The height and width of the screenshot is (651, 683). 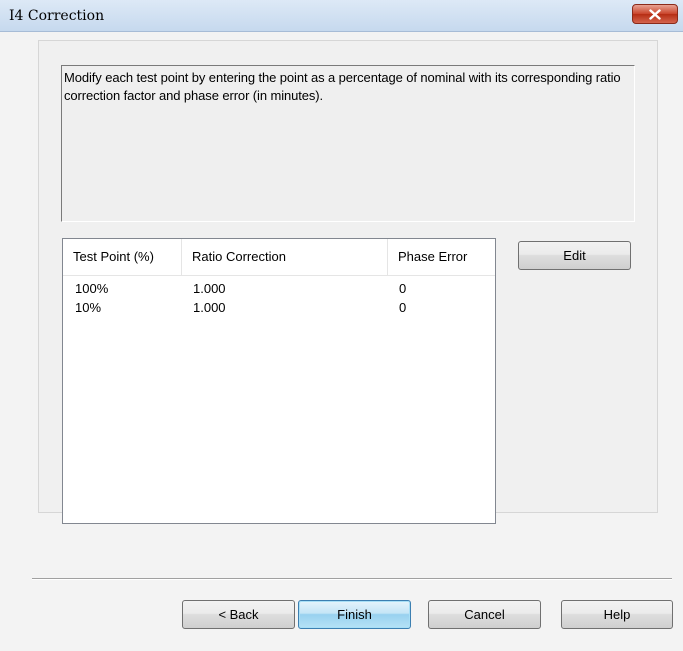 What do you see at coordinates (441, 257) in the screenshot?
I see `column-header-phase-error: Phase Error` at bounding box center [441, 257].